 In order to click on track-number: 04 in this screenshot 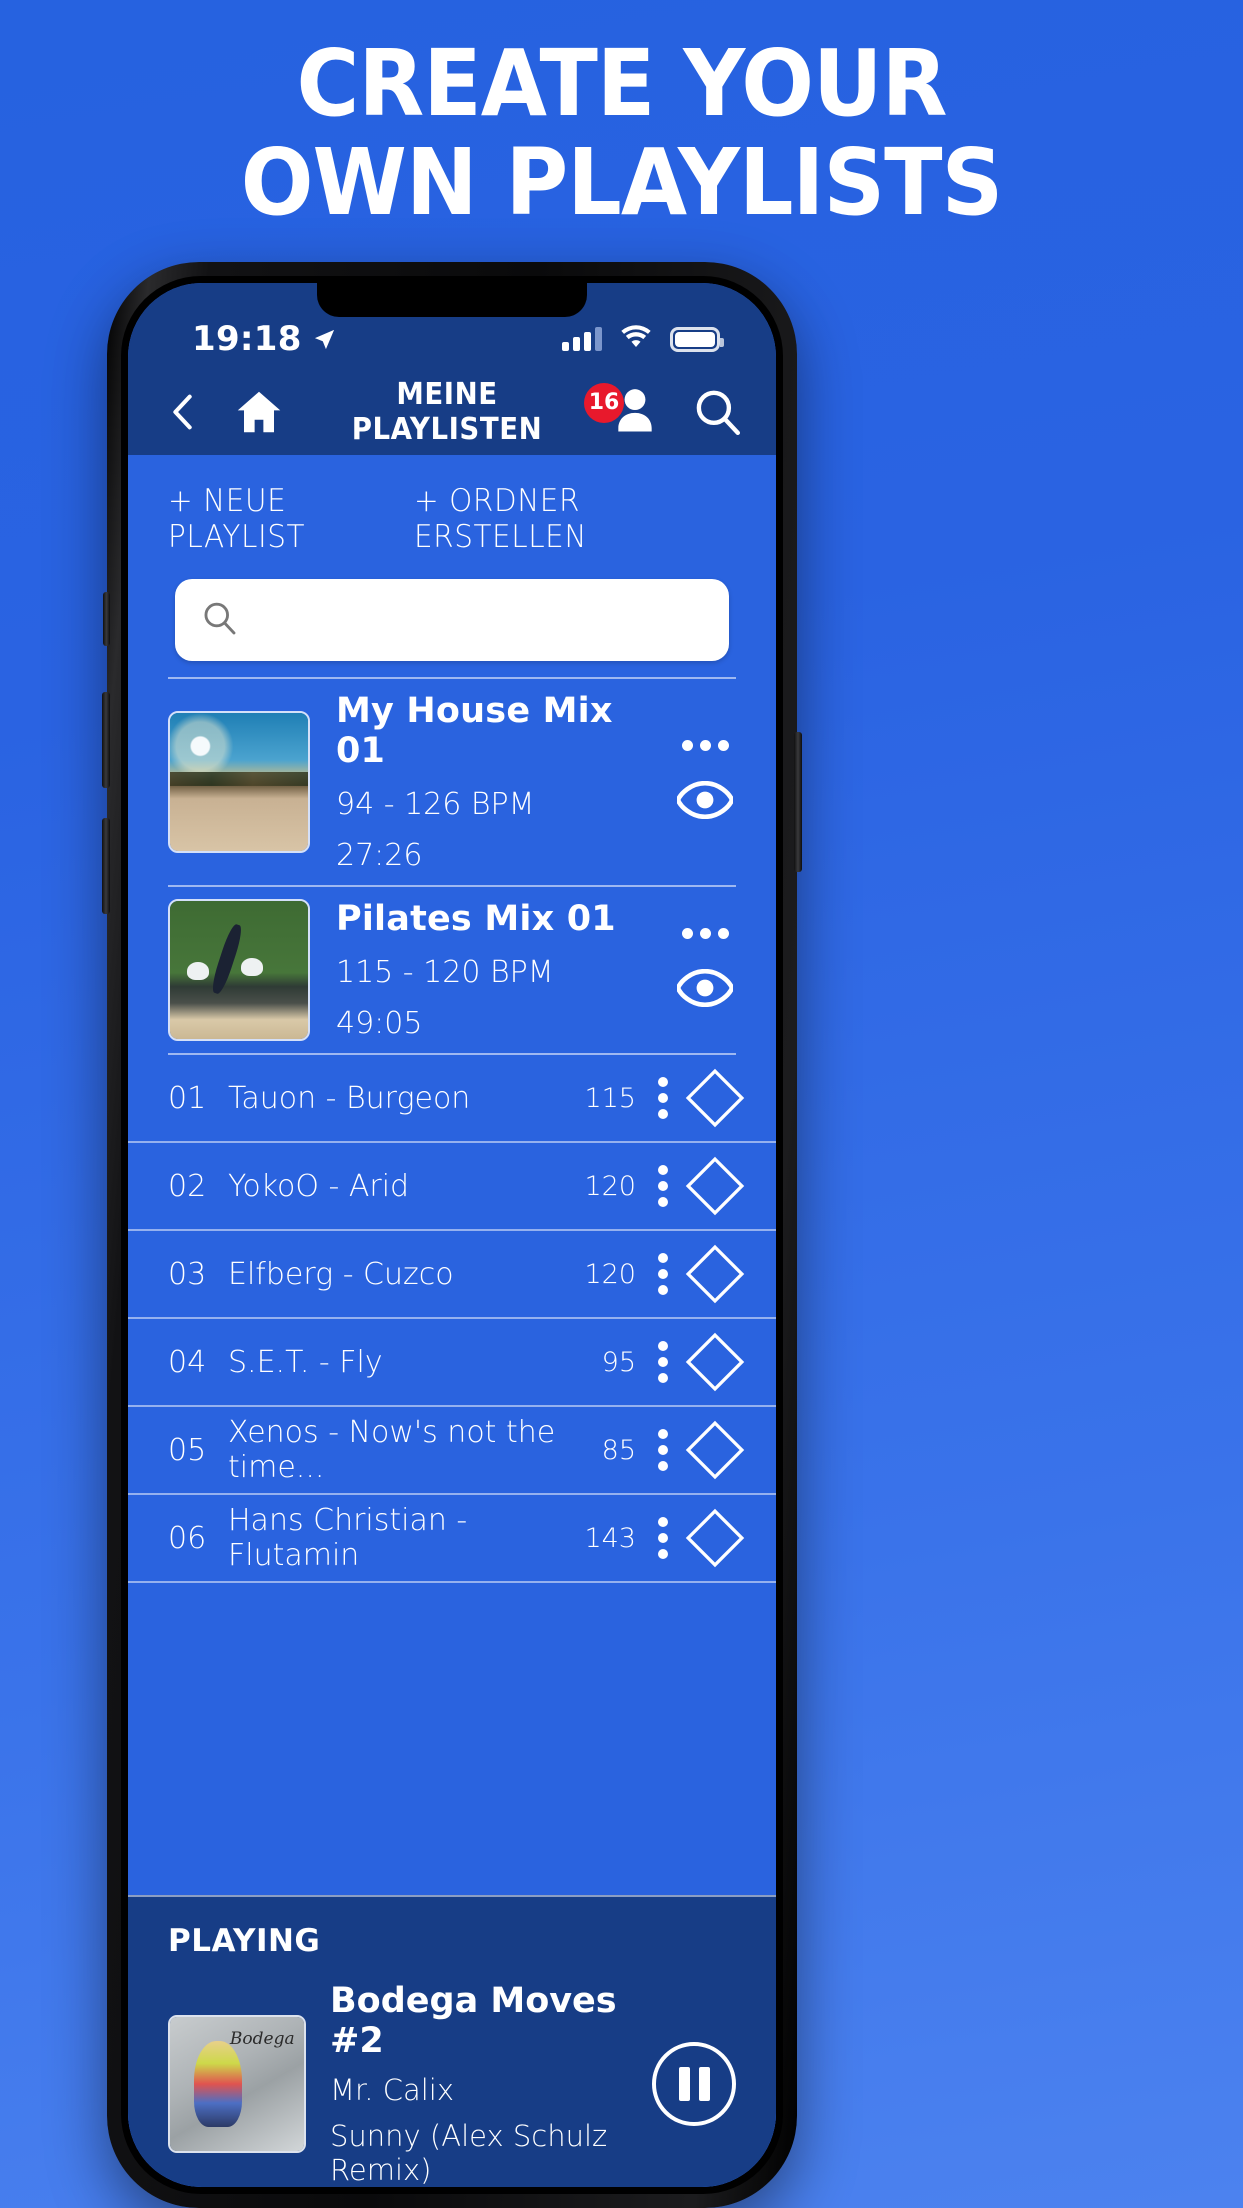, I will do `click(187, 1362)`.